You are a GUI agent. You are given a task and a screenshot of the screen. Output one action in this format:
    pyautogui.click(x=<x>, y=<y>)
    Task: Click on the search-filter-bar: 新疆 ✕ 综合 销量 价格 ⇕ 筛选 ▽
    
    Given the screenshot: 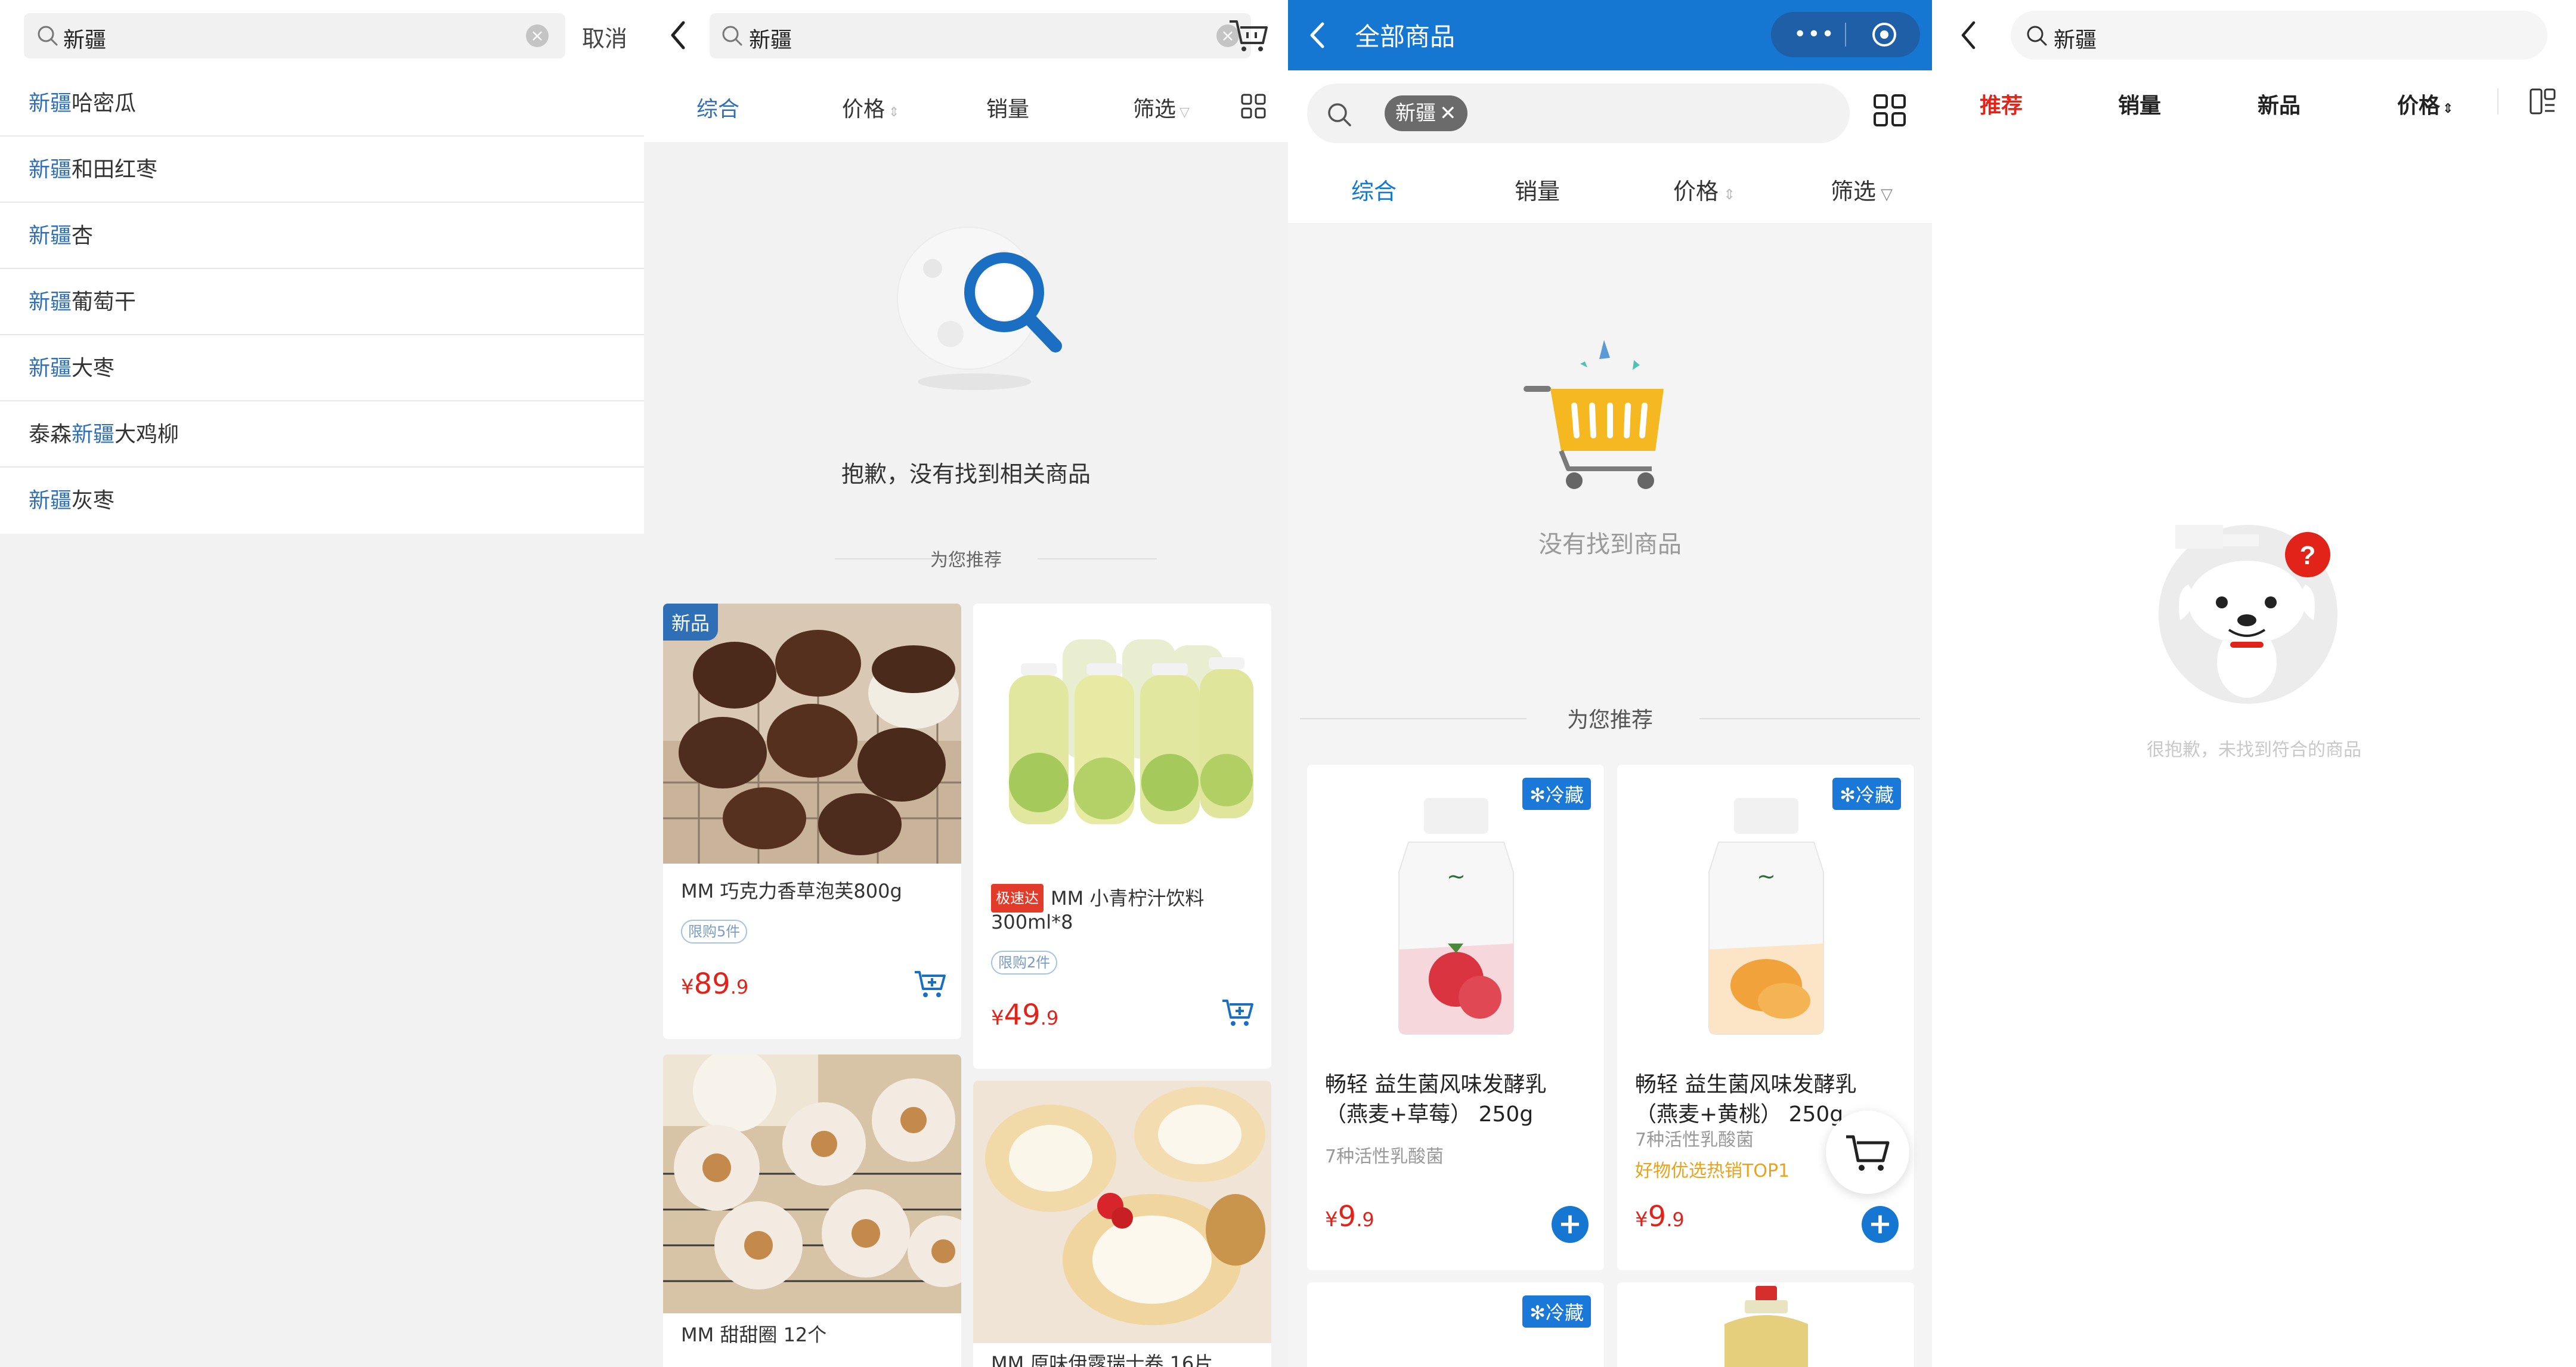 What is the action you would take?
    pyautogui.click(x=1610, y=147)
    